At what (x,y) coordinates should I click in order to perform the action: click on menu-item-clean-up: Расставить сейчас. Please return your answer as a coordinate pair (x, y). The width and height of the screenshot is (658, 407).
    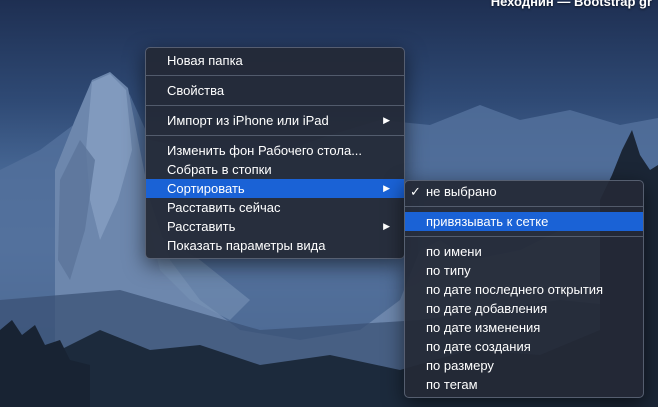
    Looking at the image, I should click on (275, 207).